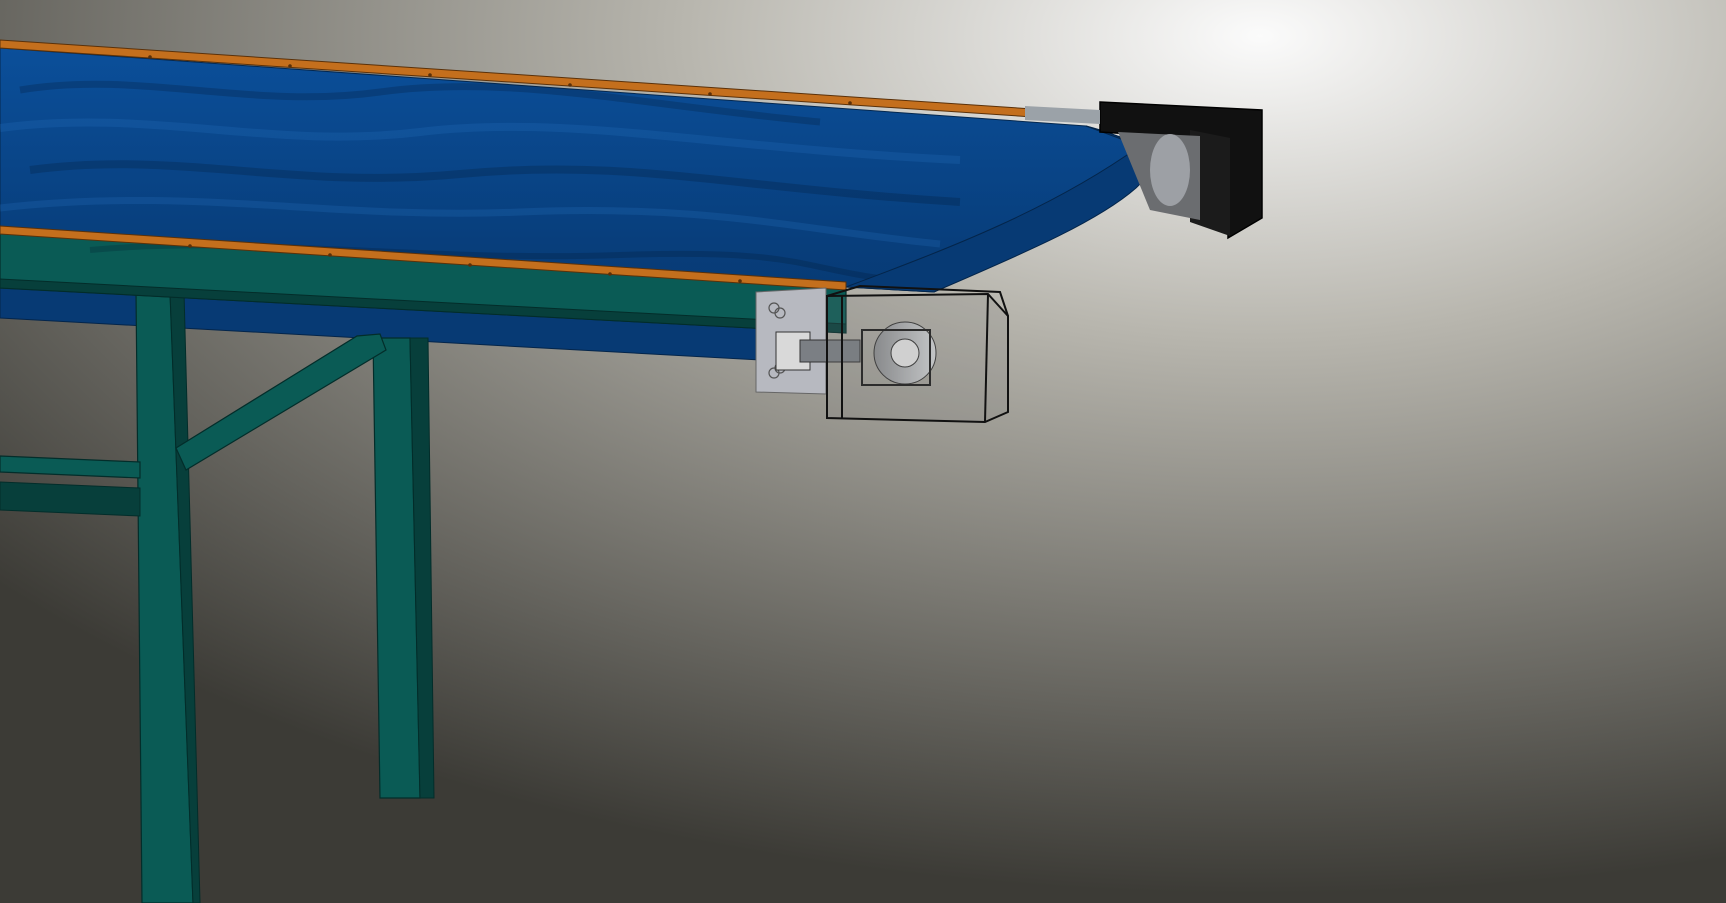  What do you see at coordinates (70, 499) in the screenshot?
I see `lower-crossbar-lower` at bounding box center [70, 499].